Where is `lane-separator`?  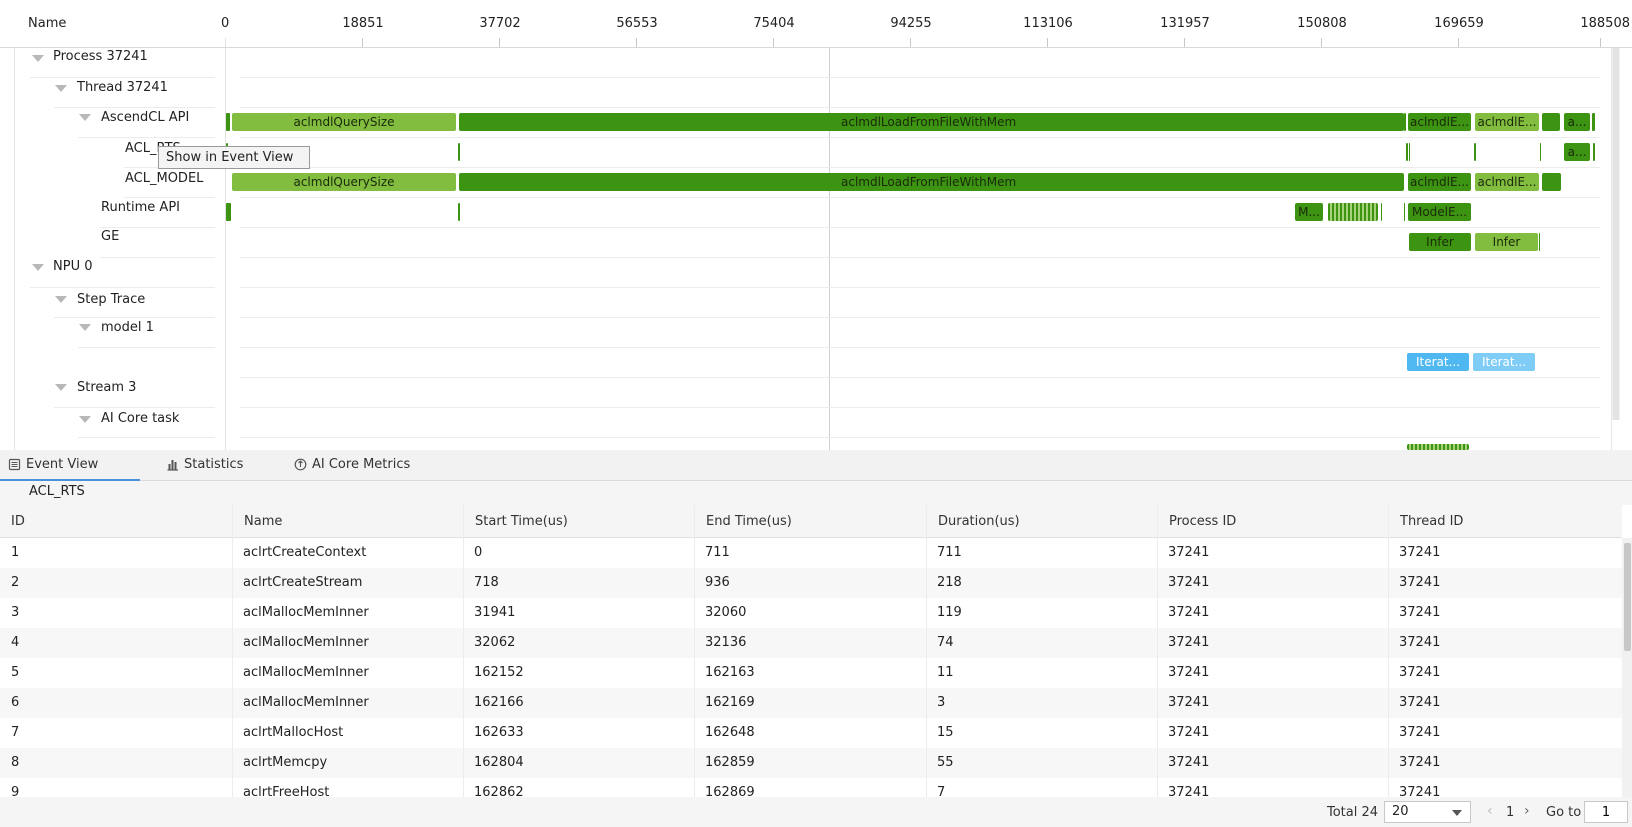
lane-separator is located at coordinates (920, 137).